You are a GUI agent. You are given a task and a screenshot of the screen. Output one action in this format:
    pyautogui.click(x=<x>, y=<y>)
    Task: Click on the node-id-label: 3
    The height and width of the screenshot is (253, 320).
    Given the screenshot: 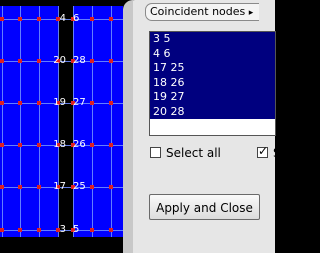 What is the action you would take?
    pyautogui.click(x=62, y=229)
    